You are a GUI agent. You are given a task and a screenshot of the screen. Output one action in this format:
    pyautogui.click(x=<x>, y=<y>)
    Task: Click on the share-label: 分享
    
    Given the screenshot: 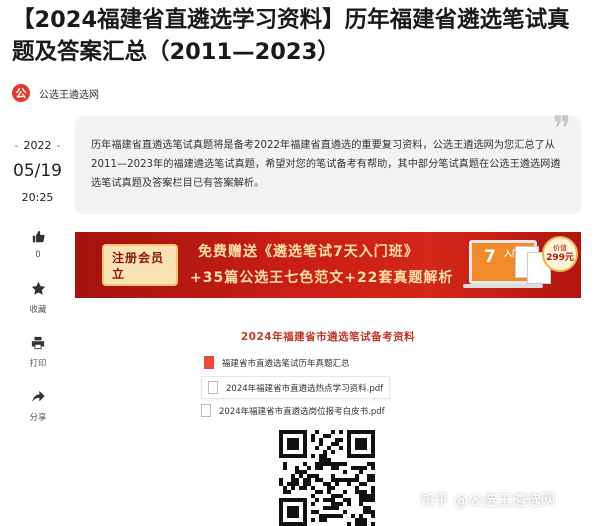 What is the action you would take?
    pyautogui.click(x=38, y=418)
    